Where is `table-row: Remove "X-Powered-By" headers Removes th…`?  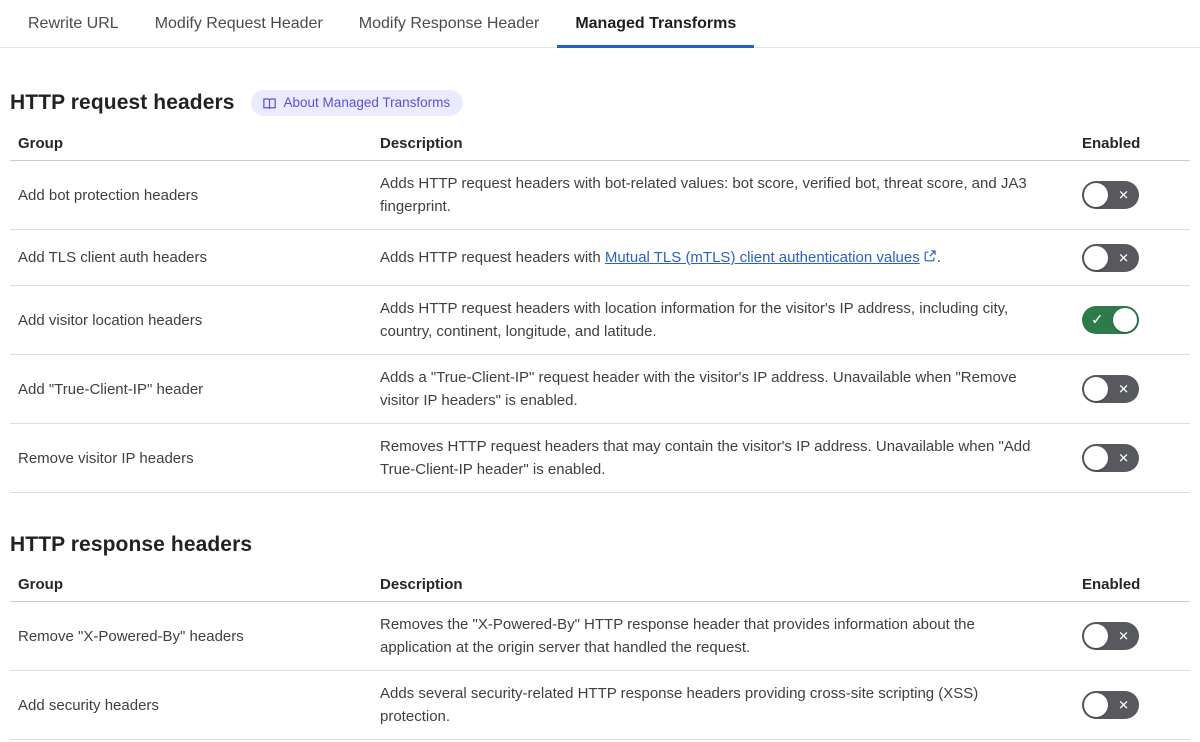 table-row: Remove "X-Powered-By" headers Removes th… is located at coordinates (600, 636).